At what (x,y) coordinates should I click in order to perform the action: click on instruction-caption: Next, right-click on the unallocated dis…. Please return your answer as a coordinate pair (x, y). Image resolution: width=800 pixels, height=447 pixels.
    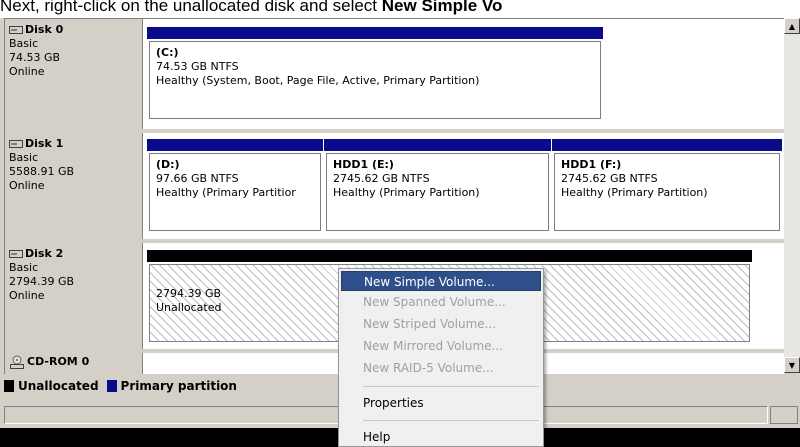
    Looking at the image, I should click on (400, 9).